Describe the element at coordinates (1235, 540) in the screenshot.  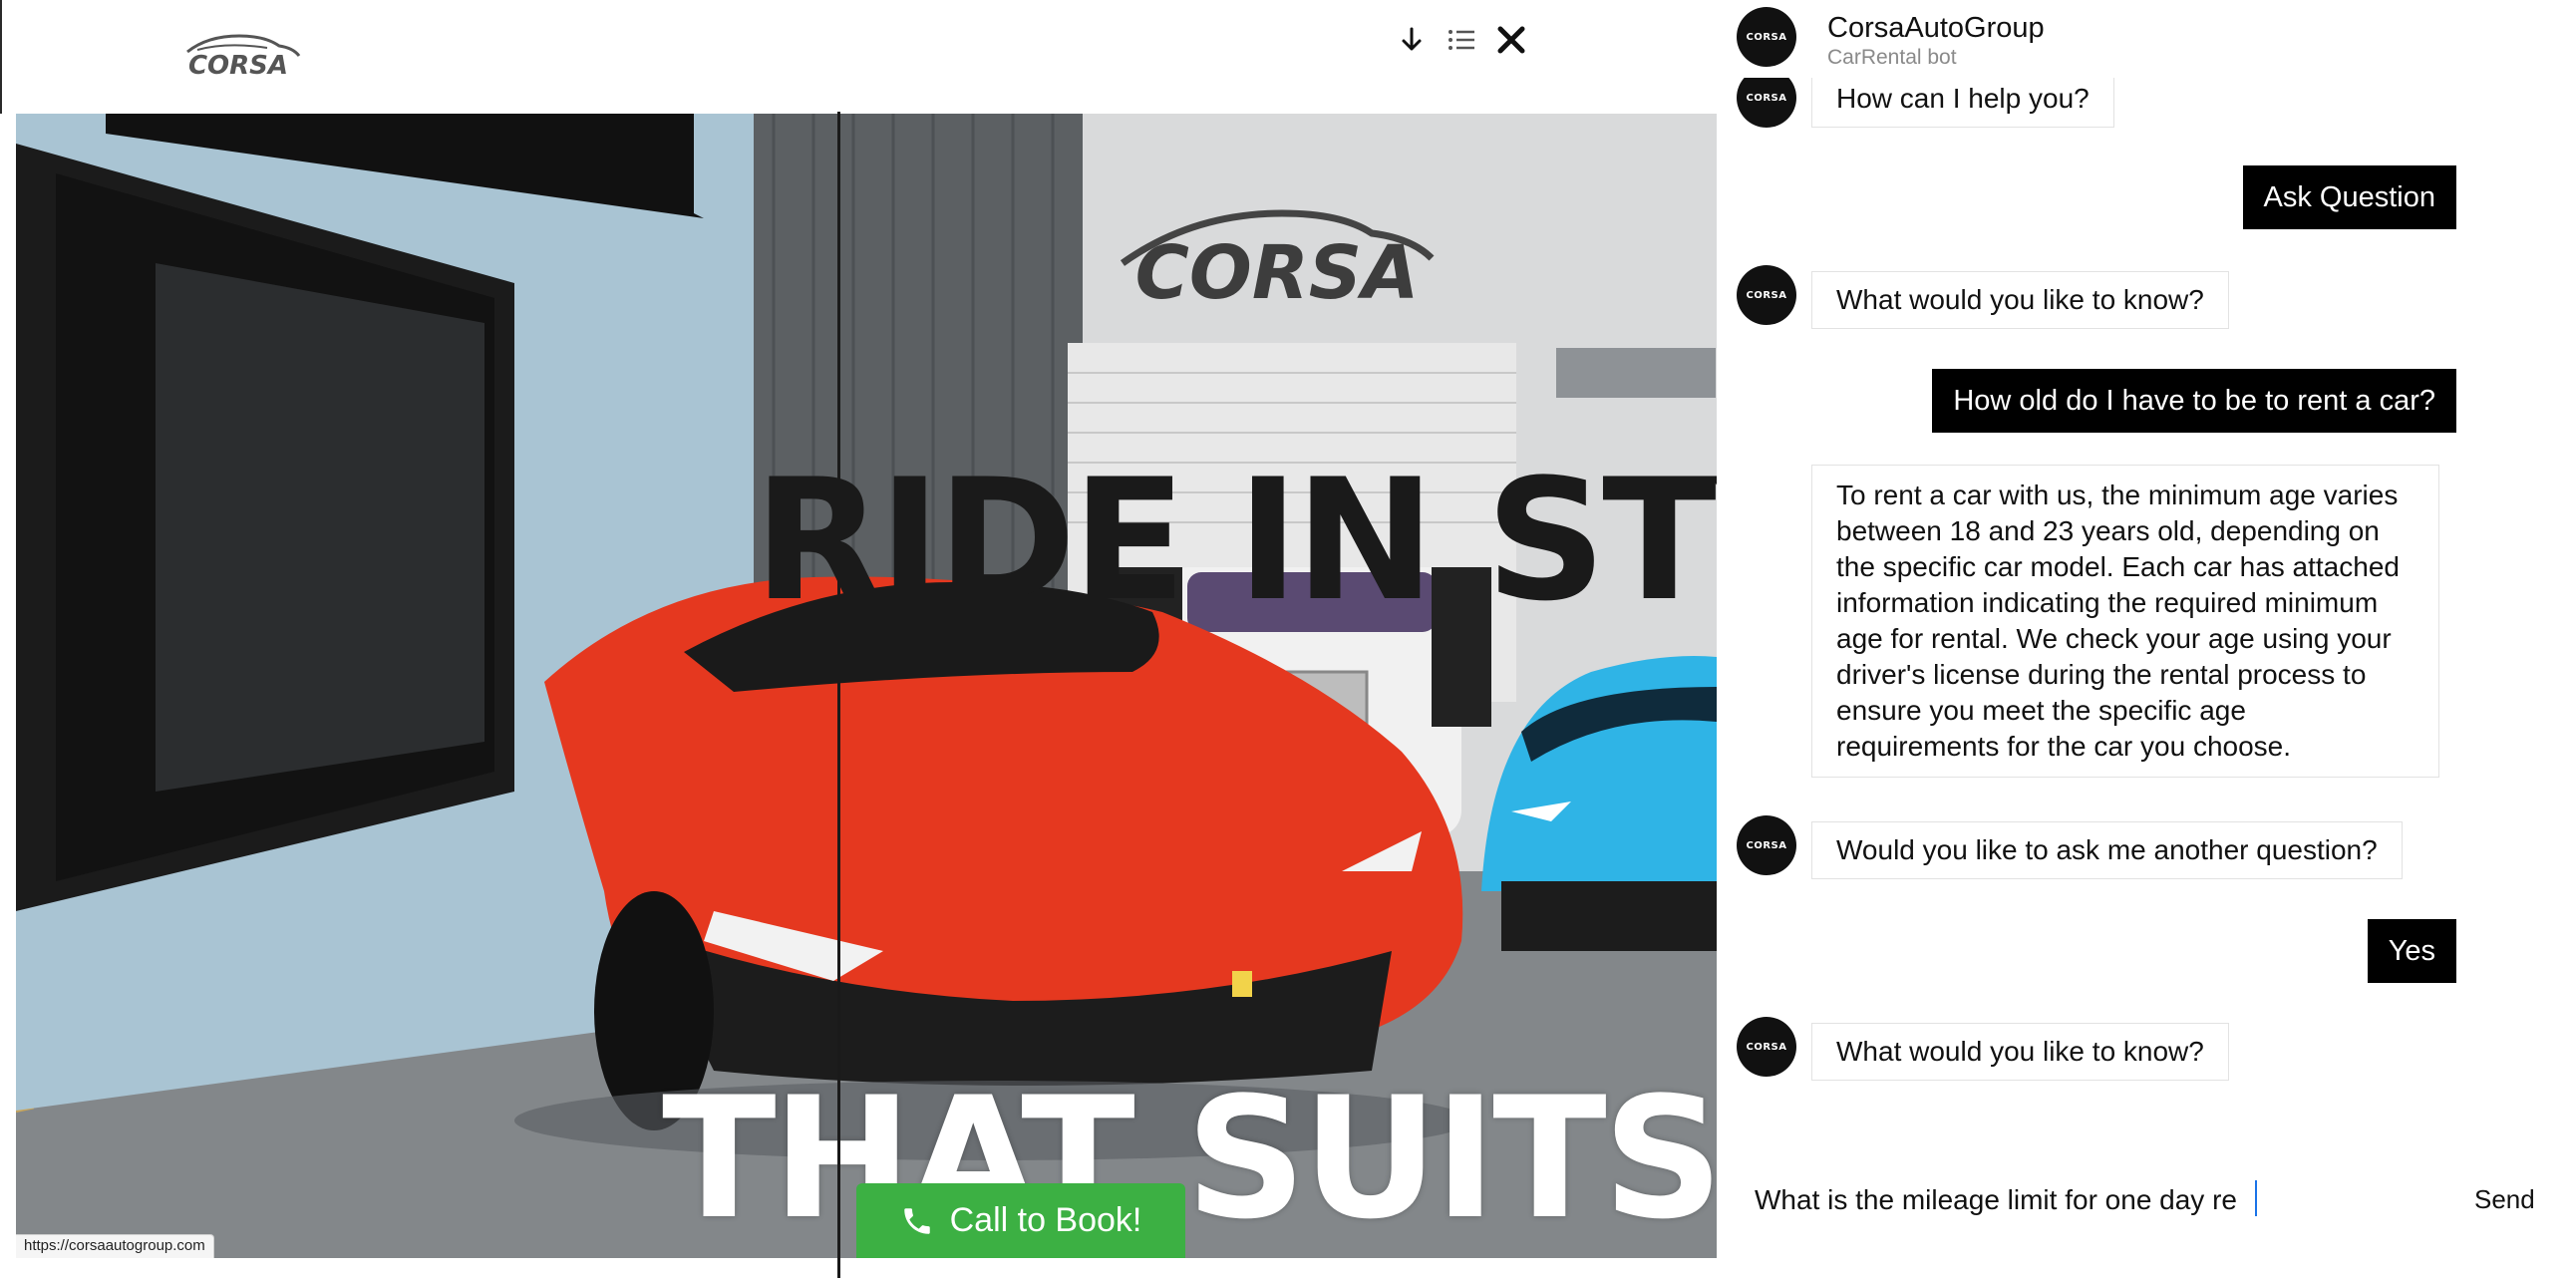
I see `hero-headline-top: RIDE IN STYL` at that location.